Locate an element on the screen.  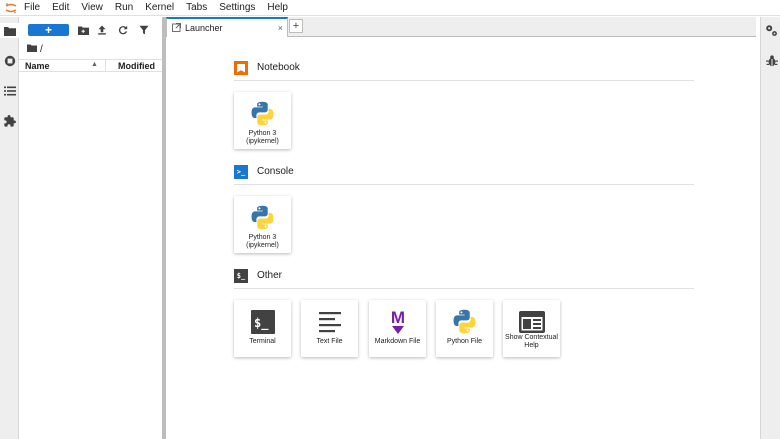
section-title: Other is located at coordinates (270, 275).